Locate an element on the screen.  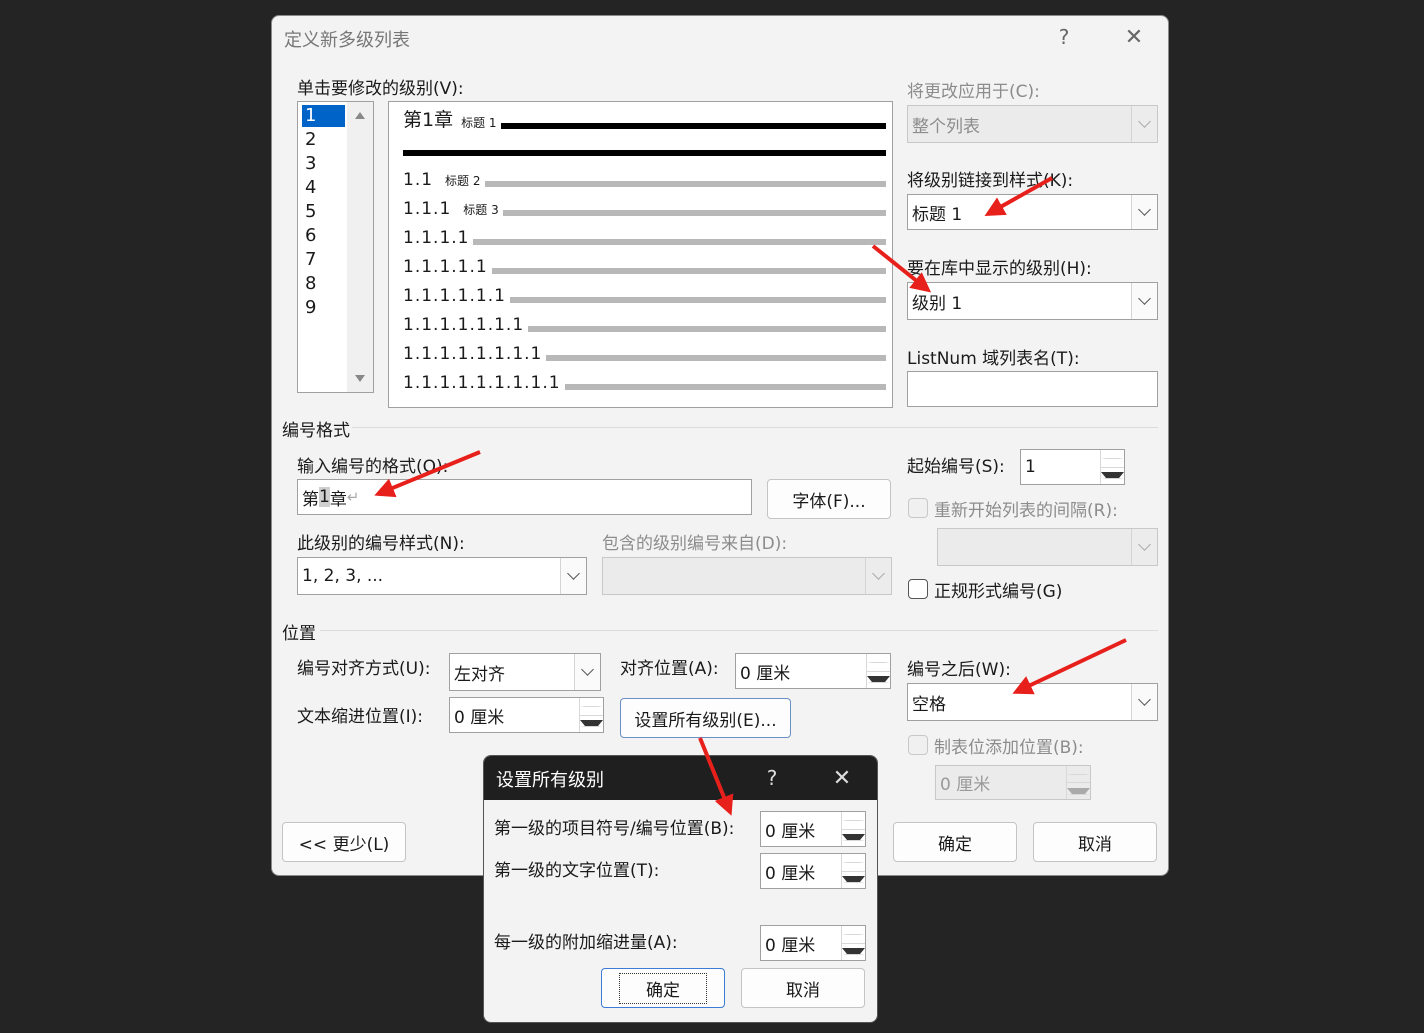
gallery-level-value: 级别 1 is located at coordinates (937, 303).